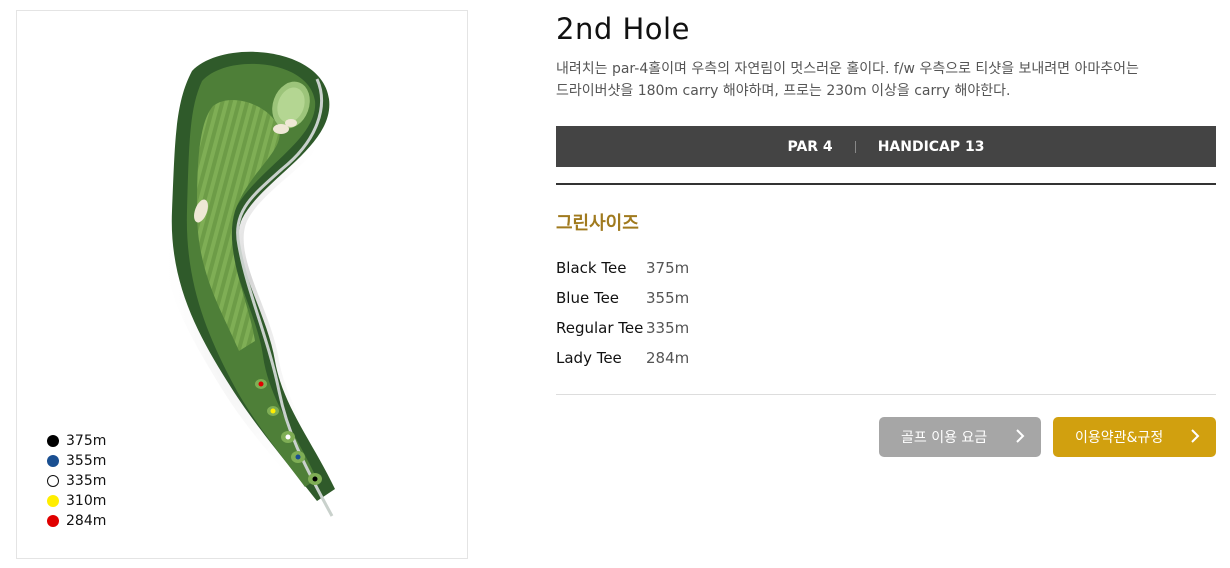 The width and height of the screenshot is (1230, 568). What do you see at coordinates (86, 501) in the screenshot?
I see `legend-label: 310m` at bounding box center [86, 501].